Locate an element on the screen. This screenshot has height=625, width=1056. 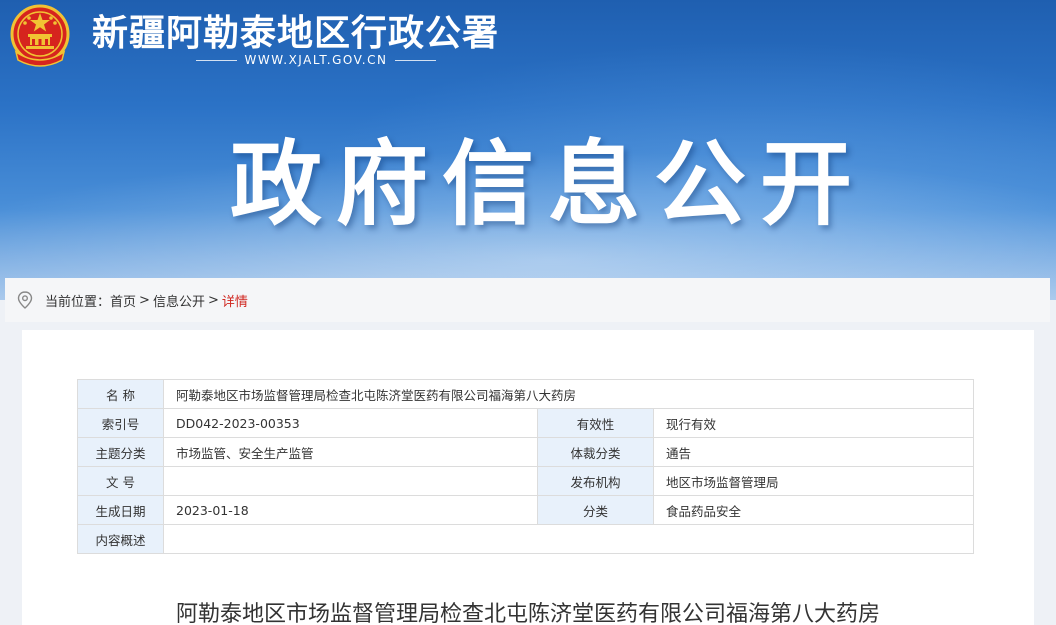
article-title: 阿勒泰地区市场监督管理局检查北屯陈济堂医药有限公司福海第八大药房 is located at coordinates (527, 613).